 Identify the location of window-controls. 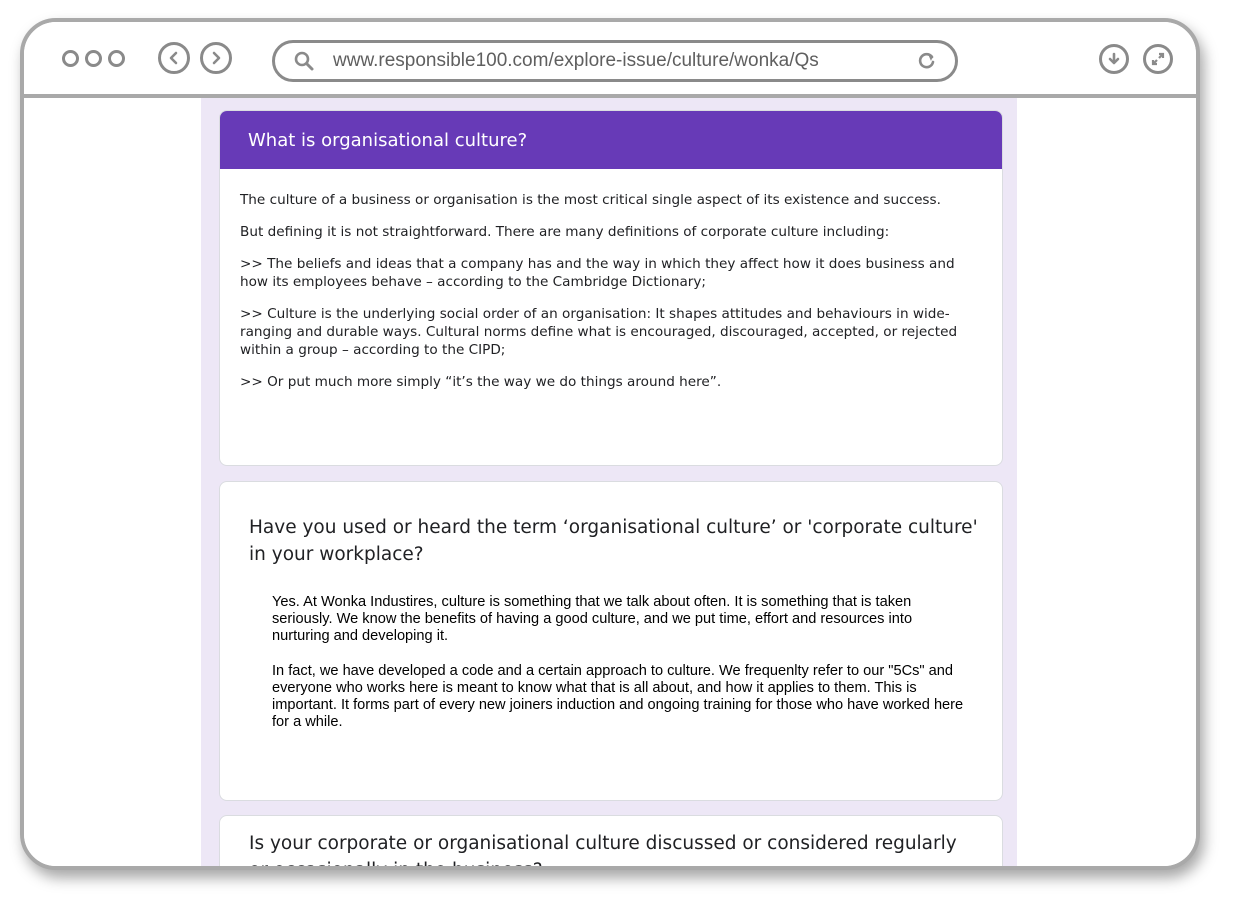
(93, 58).